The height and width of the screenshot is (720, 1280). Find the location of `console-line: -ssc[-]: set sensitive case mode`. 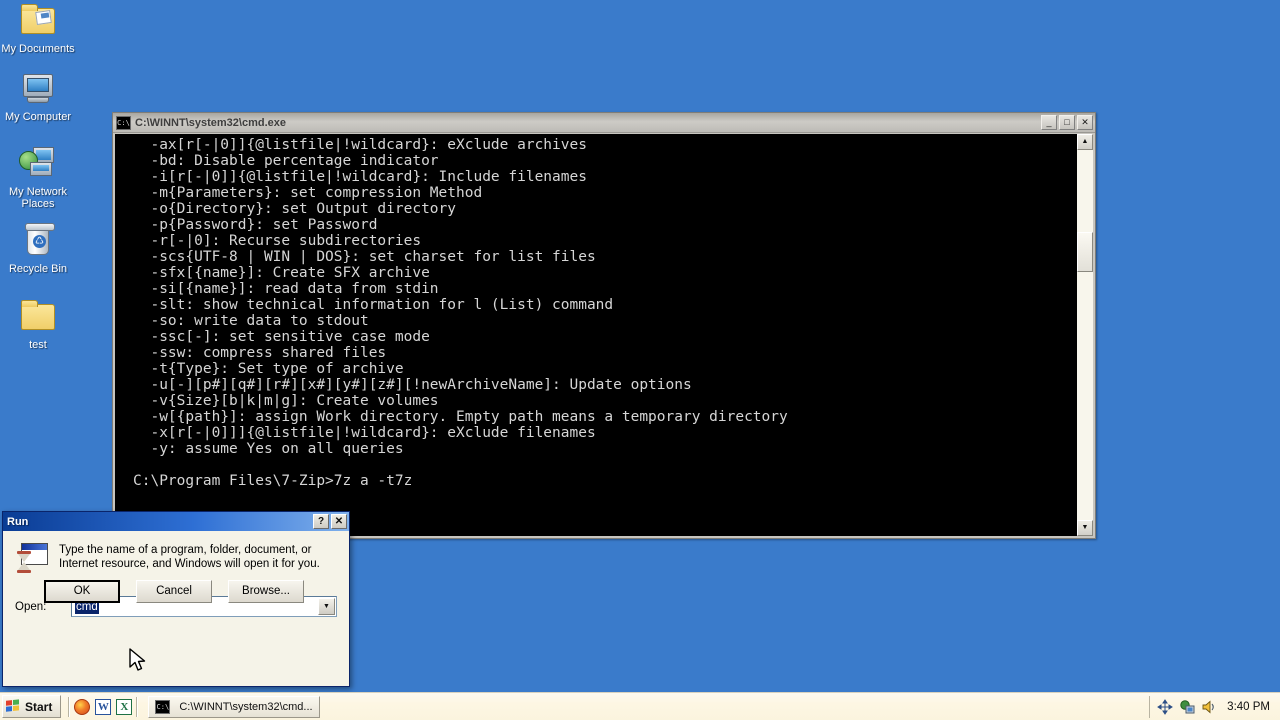

console-line: -ssc[-]: set sensitive case mode is located at coordinates (281, 337).